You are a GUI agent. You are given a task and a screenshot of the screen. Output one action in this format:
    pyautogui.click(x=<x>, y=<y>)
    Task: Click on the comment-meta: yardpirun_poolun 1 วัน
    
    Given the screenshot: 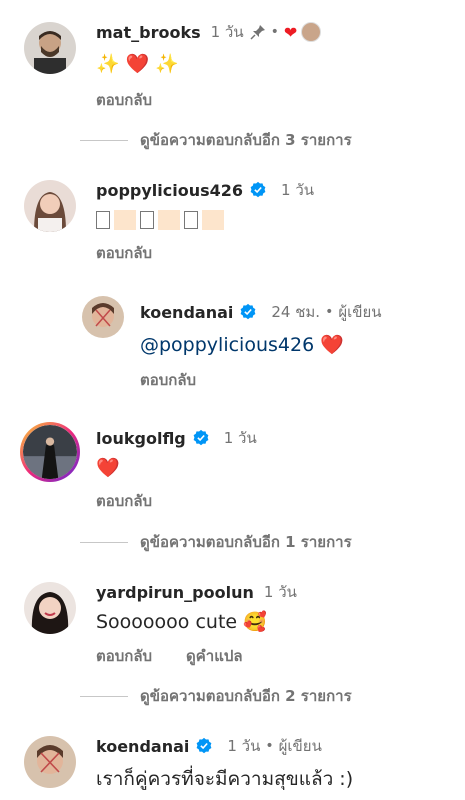 What is the action you would take?
    pyautogui.click(x=196, y=592)
    